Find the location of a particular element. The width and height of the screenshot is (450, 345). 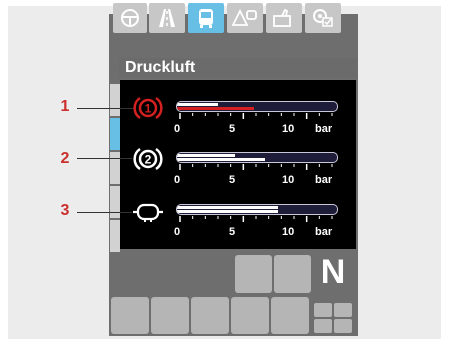

circuit-1-bar-fill is located at coordinates (215, 108).